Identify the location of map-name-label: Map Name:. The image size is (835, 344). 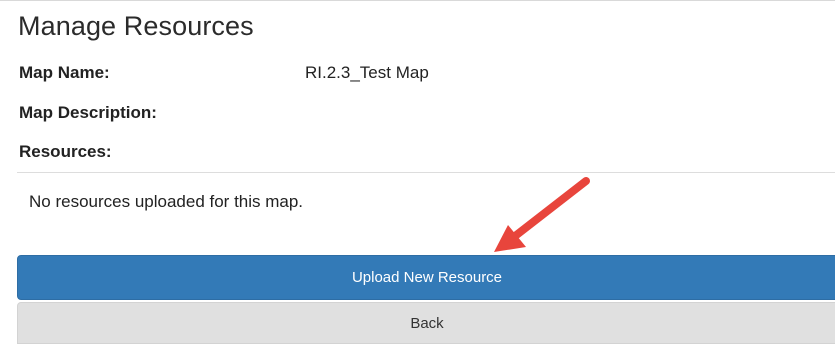
(64, 72).